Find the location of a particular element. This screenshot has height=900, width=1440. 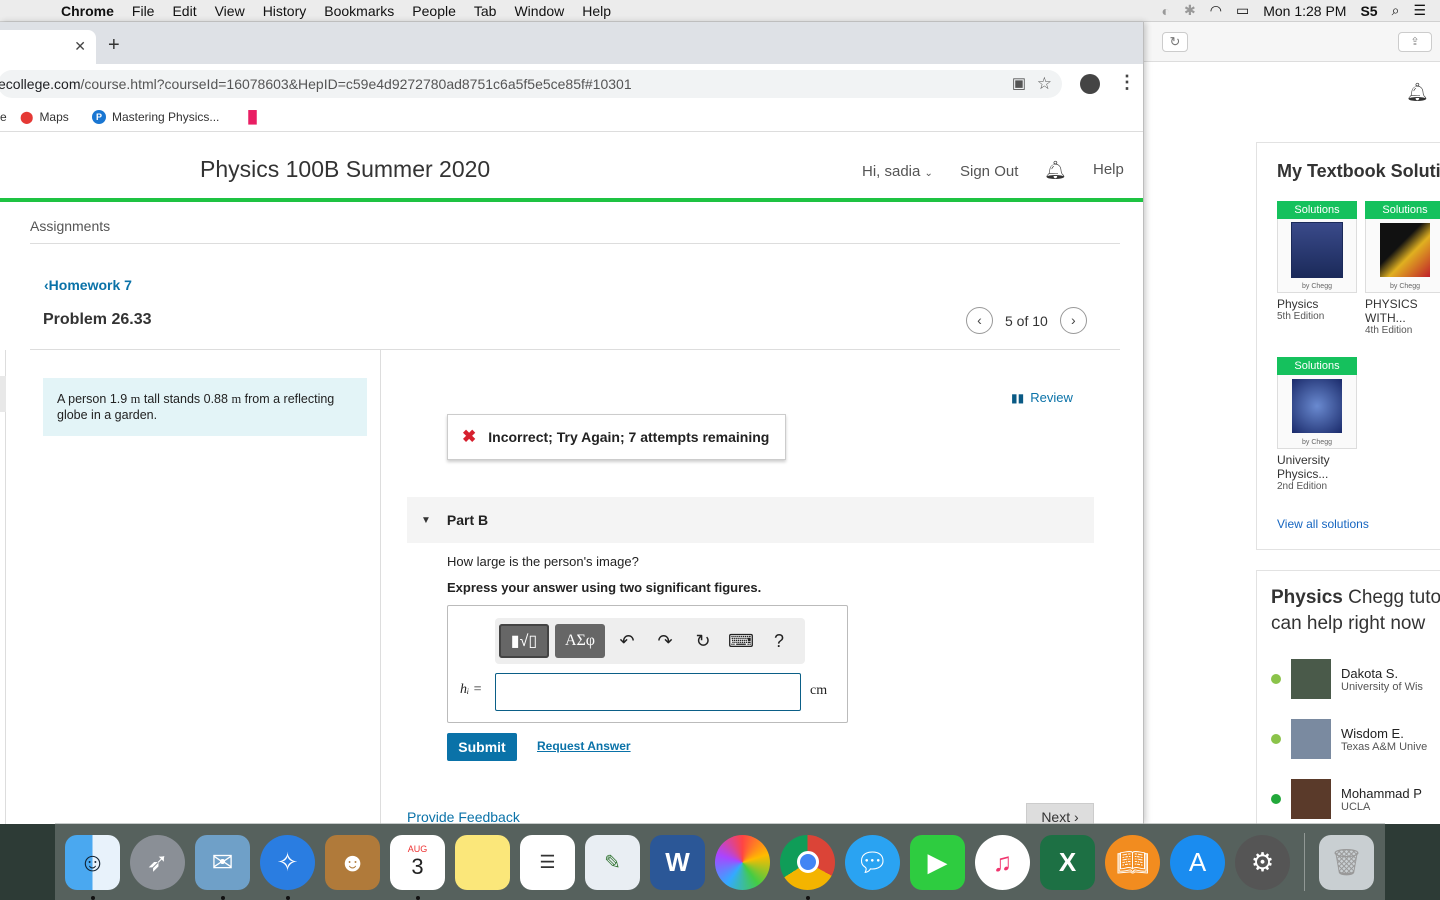

solutions-badge: Solutions is located at coordinates (1317, 210).